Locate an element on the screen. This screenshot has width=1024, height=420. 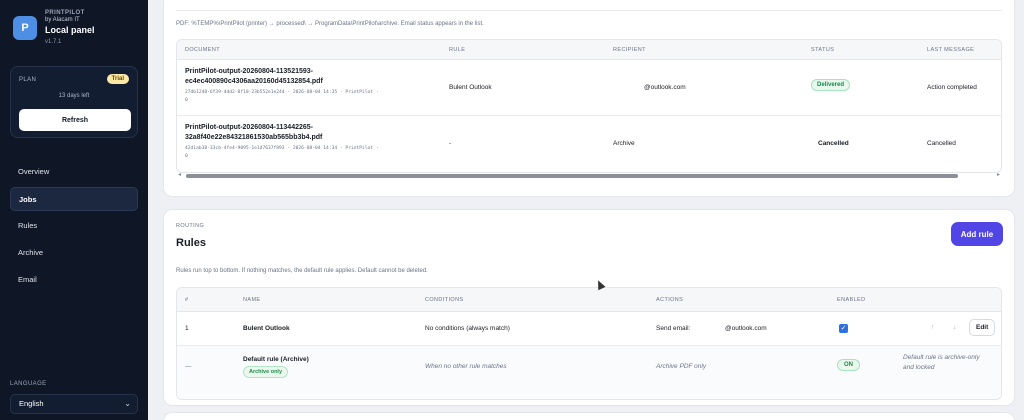
col-recipient: RECIPIENT is located at coordinates (629, 50).